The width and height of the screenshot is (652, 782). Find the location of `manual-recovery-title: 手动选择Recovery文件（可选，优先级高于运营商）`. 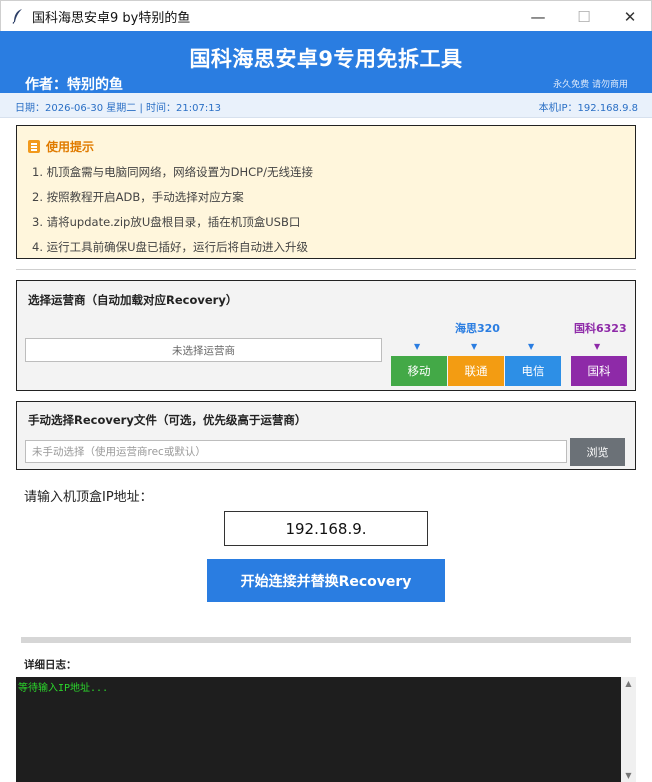

manual-recovery-title: 手动选择Recovery文件（可选，优先级高于运营商） is located at coordinates (167, 420).